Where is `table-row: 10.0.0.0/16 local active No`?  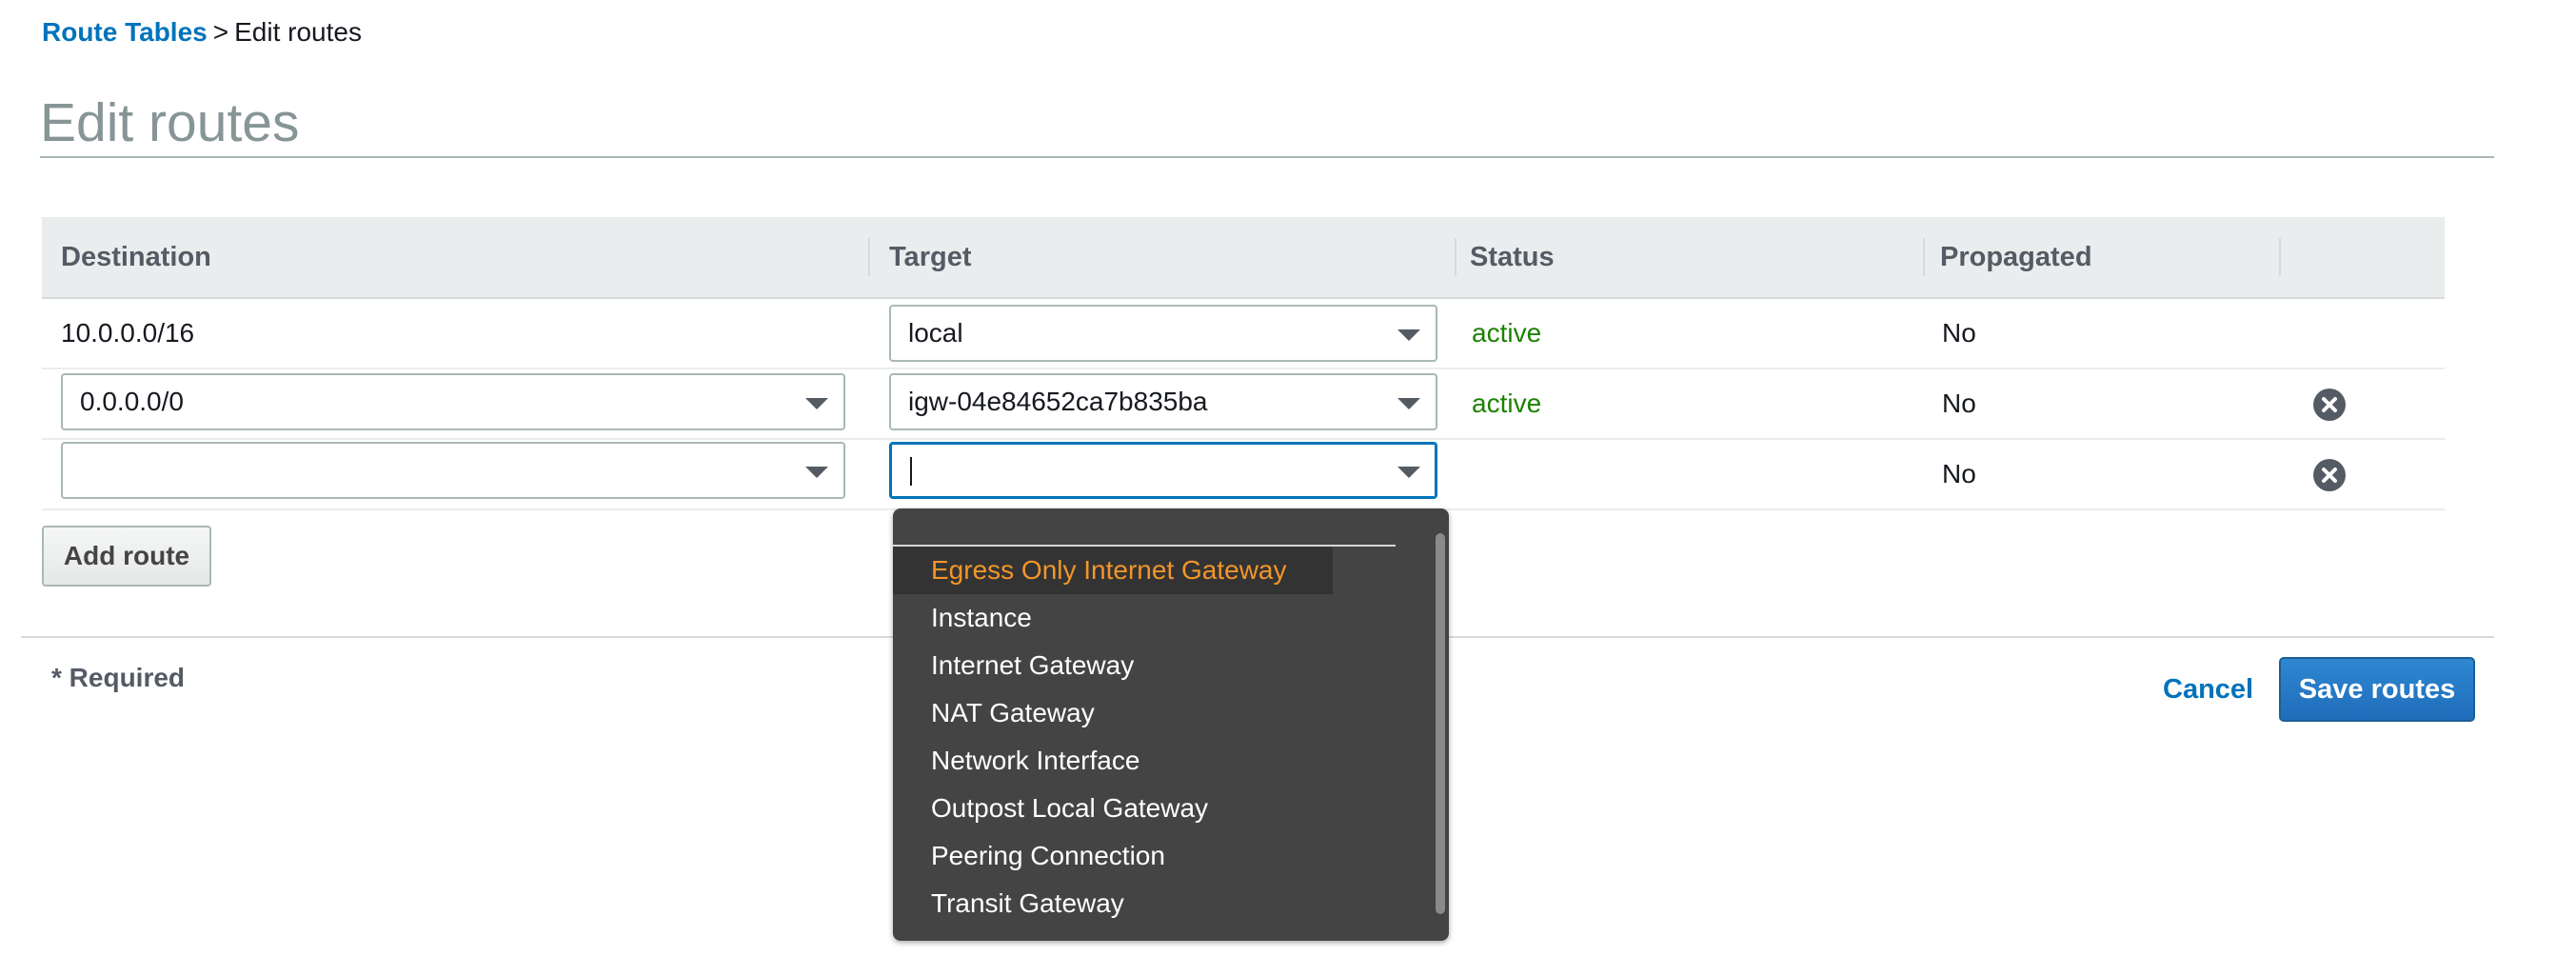
table-row: 10.0.0.0/16 local active No is located at coordinates (1243, 334).